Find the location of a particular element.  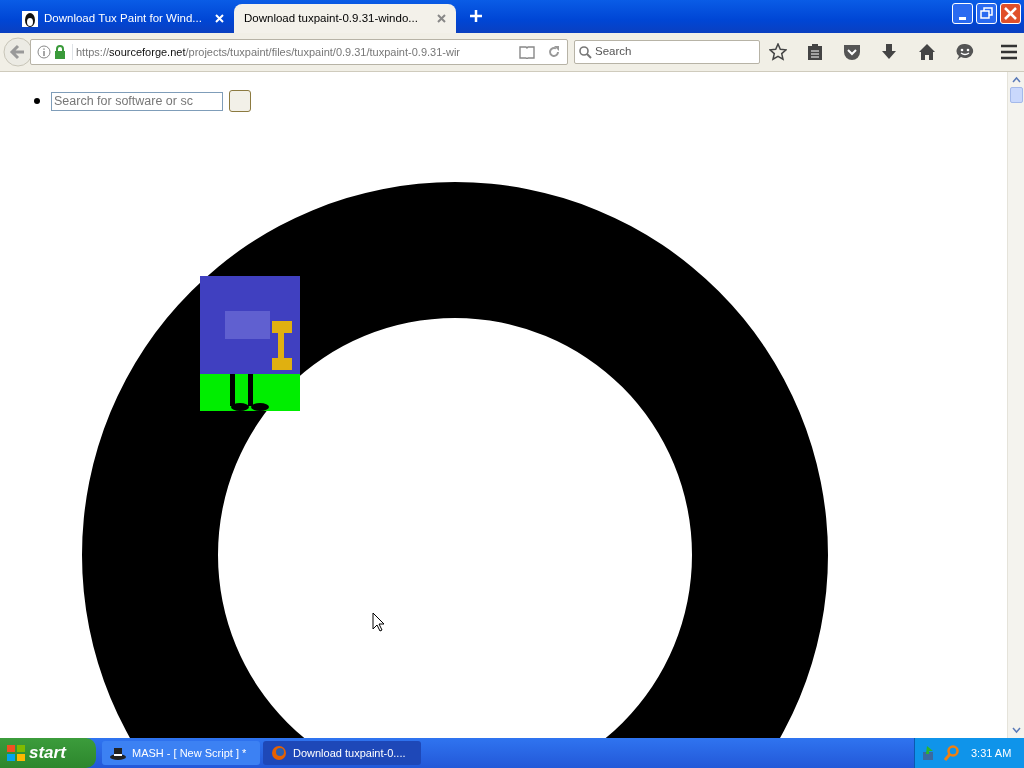

menu-icon is located at coordinates (1008, 52).